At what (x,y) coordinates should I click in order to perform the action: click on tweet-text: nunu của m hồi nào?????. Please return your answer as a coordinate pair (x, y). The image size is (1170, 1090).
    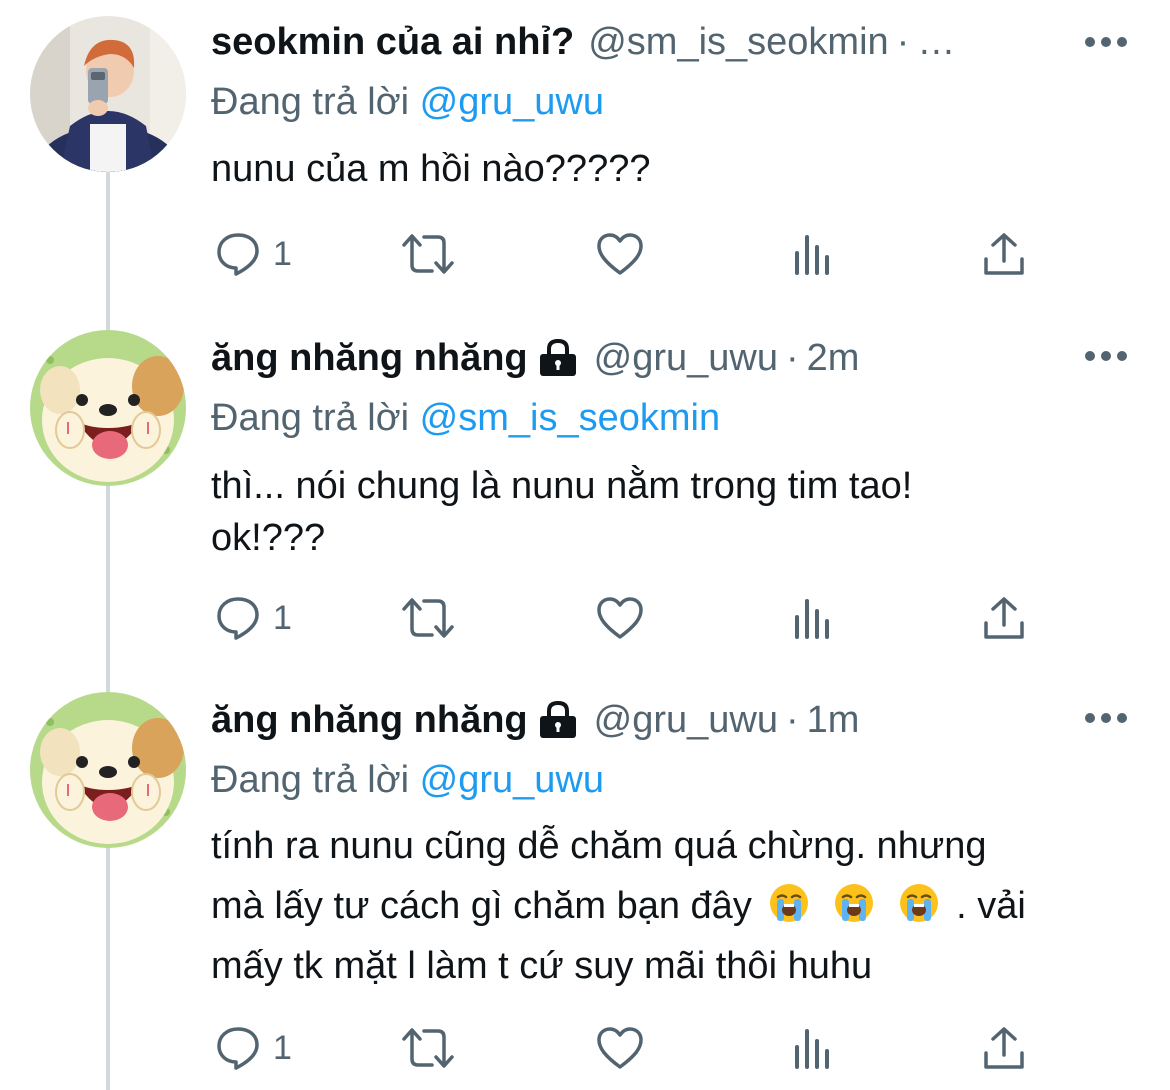
    Looking at the image, I should click on (661, 169).